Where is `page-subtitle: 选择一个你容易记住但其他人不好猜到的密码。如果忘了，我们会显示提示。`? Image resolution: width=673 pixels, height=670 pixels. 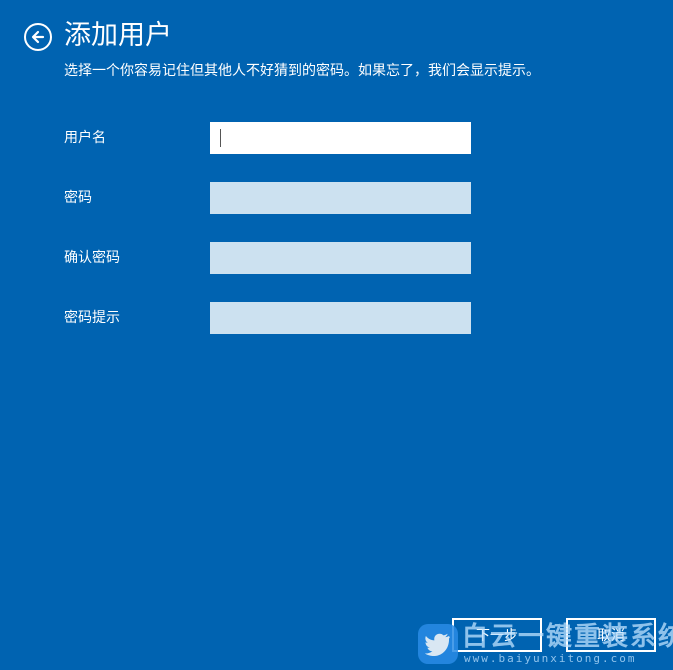 page-subtitle: 选择一个你容易记住但其他人不好猜到的密码。如果忘了，我们会显示提示。 is located at coordinates (302, 71).